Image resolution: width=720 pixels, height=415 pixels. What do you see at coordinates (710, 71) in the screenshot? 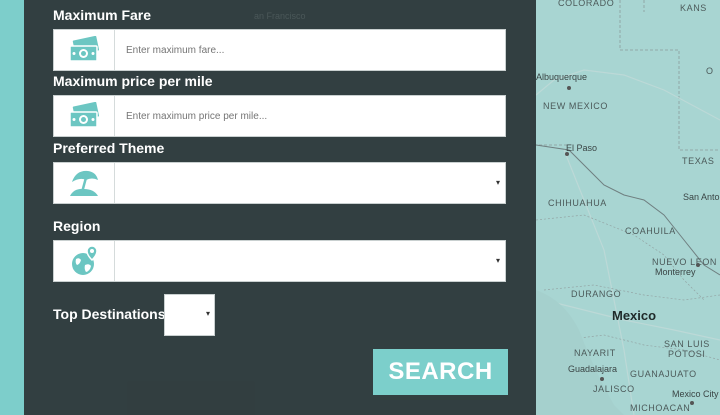
I see `map-label-ok: O` at bounding box center [710, 71].